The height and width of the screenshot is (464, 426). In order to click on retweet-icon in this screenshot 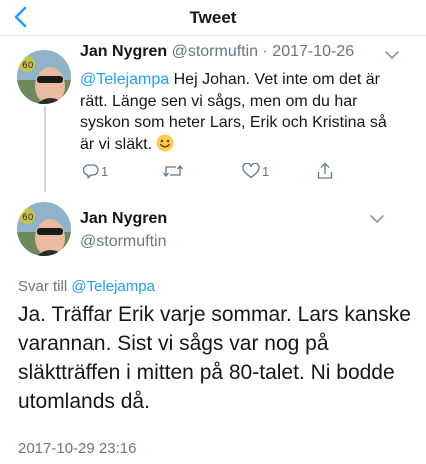, I will do `click(173, 171)`.